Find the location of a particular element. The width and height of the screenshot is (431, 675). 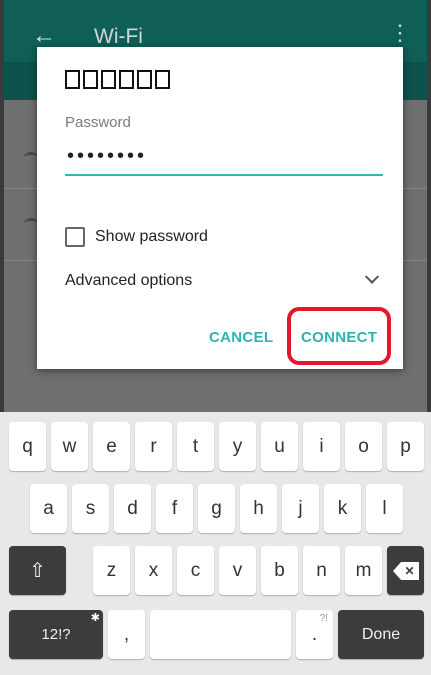

key-x: x is located at coordinates (153, 570).